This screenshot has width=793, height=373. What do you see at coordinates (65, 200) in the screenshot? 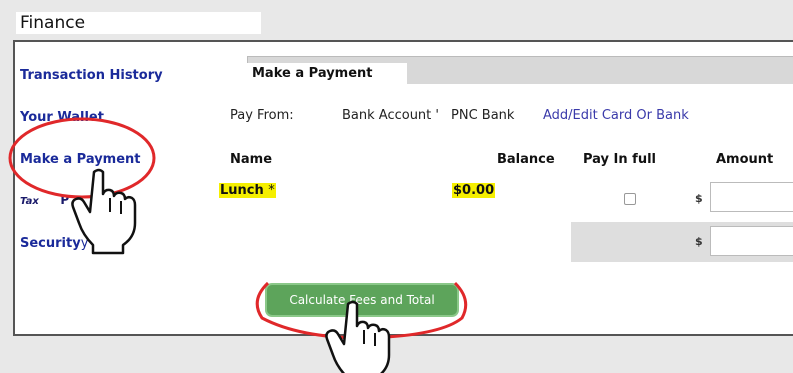
I see `sidebar-item-tax-label-rest: P` at bounding box center [65, 200].